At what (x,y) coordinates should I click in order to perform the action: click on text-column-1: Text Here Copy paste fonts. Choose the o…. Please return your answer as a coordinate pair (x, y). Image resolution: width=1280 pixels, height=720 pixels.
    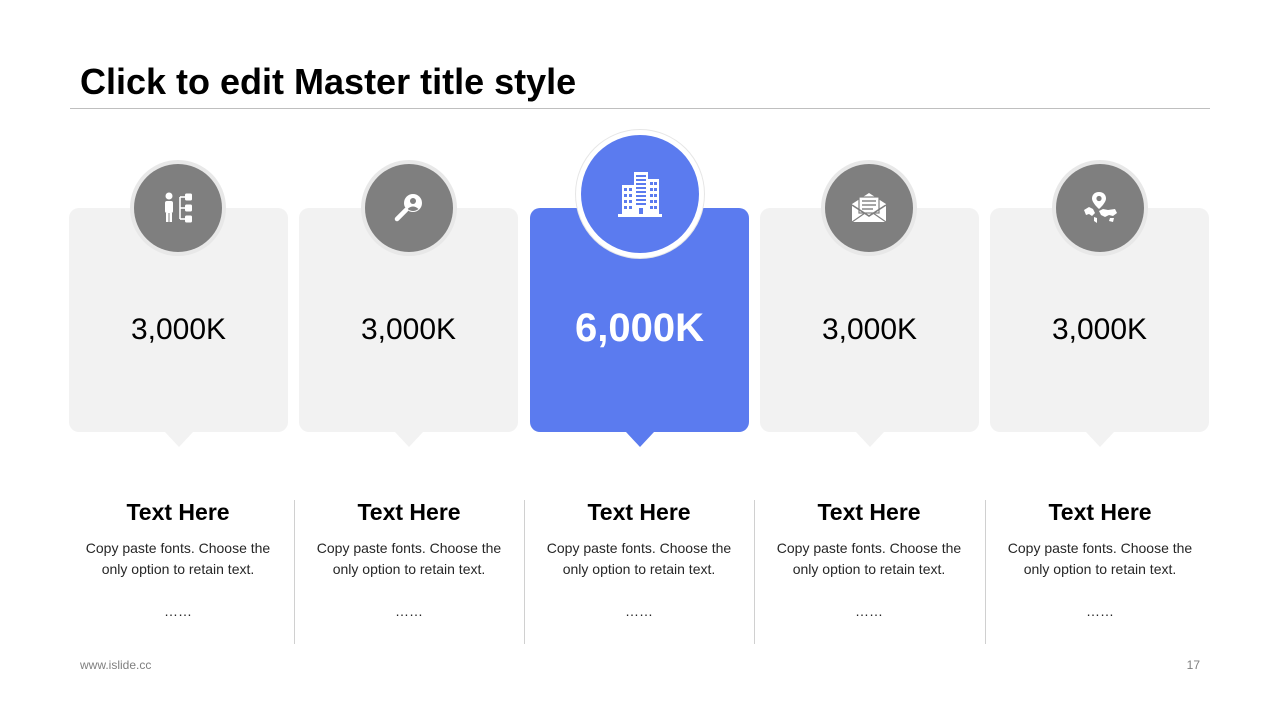
    Looking at the image, I should click on (178, 559).